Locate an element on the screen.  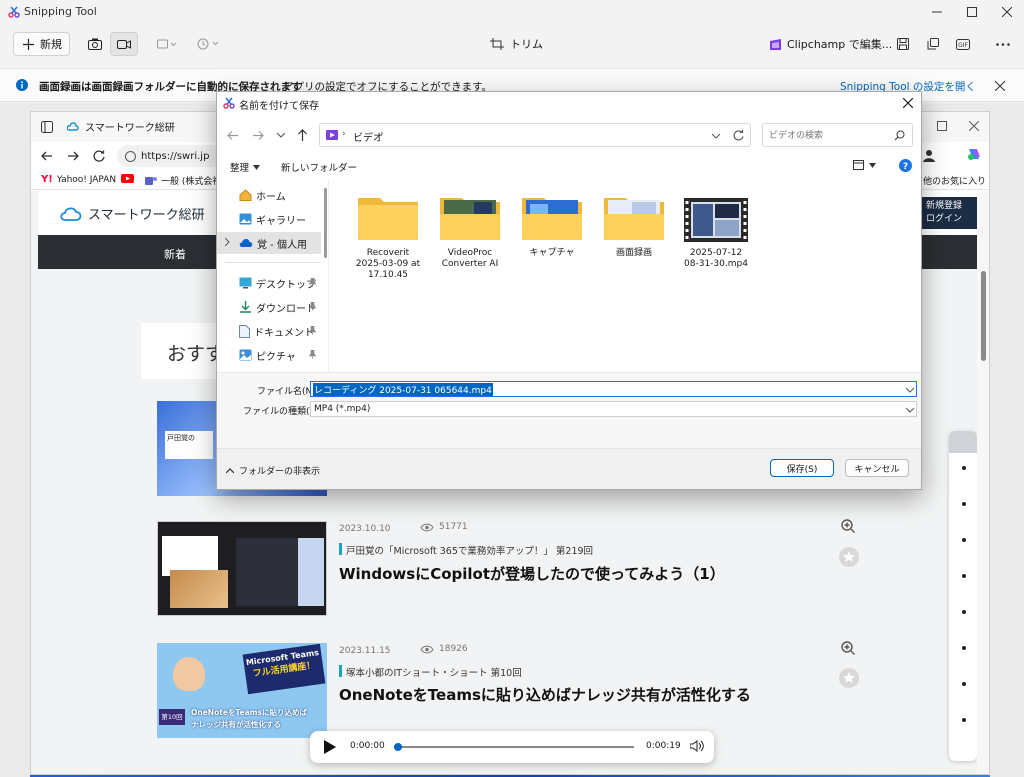
nav-onedrive: 覚 - 個人用 is located at coordinates (269, 243).